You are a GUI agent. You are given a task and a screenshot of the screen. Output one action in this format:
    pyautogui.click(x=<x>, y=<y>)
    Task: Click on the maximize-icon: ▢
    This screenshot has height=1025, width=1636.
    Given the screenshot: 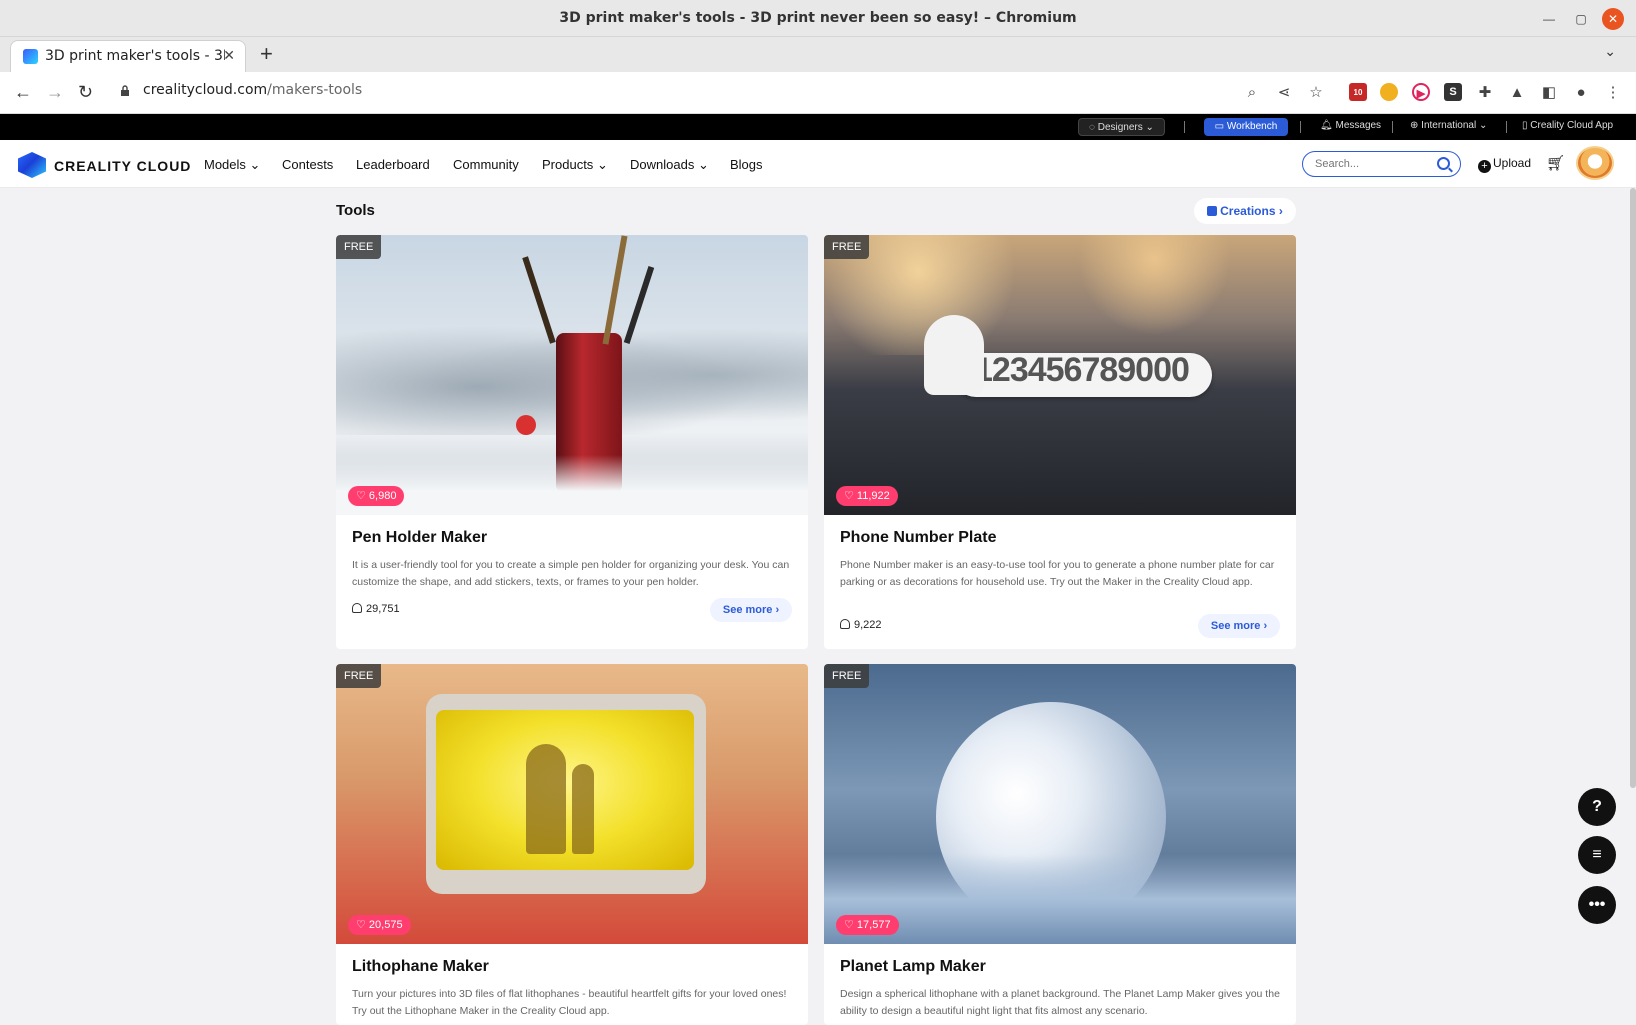 What is the action you would take?
    pyautogui.click(x=1581, y=19)
    